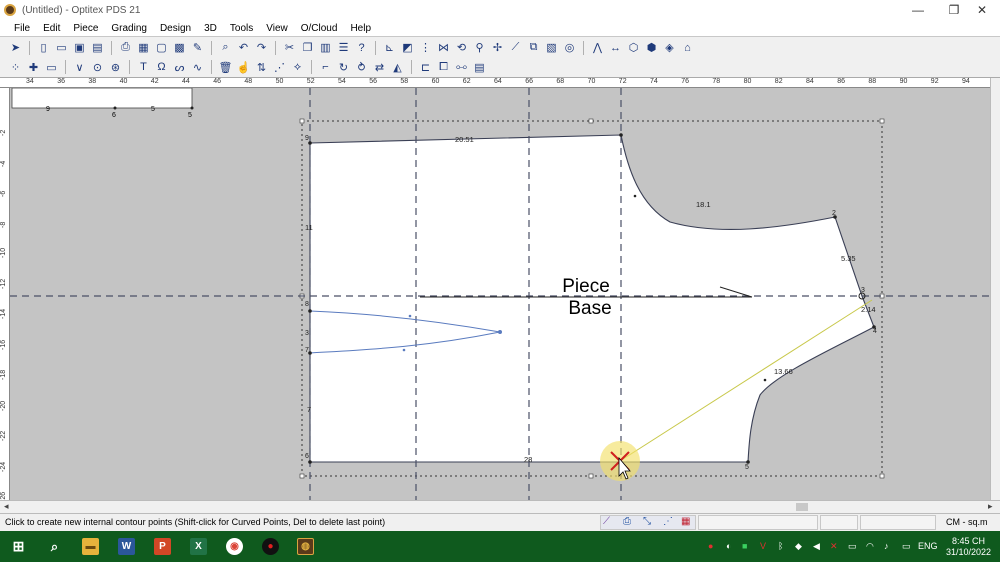 This screenshot has width=1000, height=562. Describe the element at coordinates (500, 506) in the screenshot. I see `horizontal-scrollbar: ◂ ▸` at that location.